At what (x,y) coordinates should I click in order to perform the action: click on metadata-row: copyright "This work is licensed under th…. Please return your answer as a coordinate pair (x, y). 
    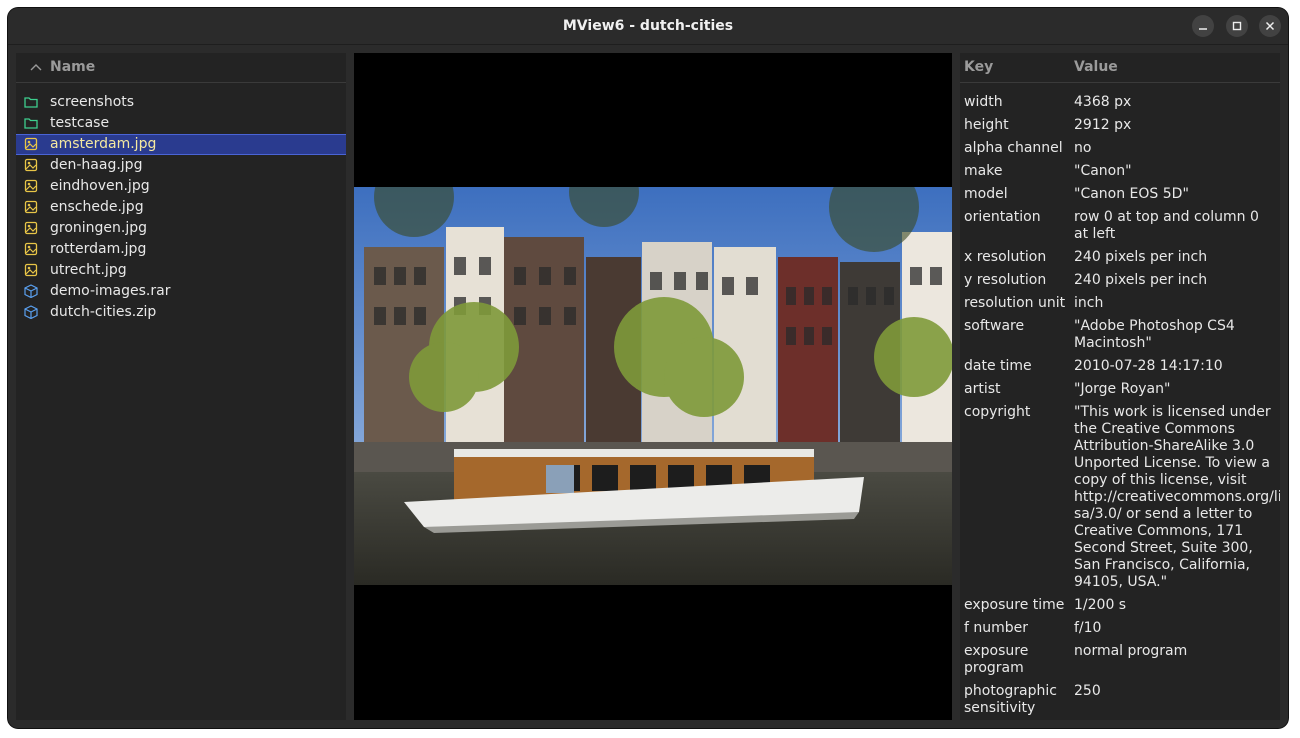
    Looking at the image, I should click on (1120, 497).